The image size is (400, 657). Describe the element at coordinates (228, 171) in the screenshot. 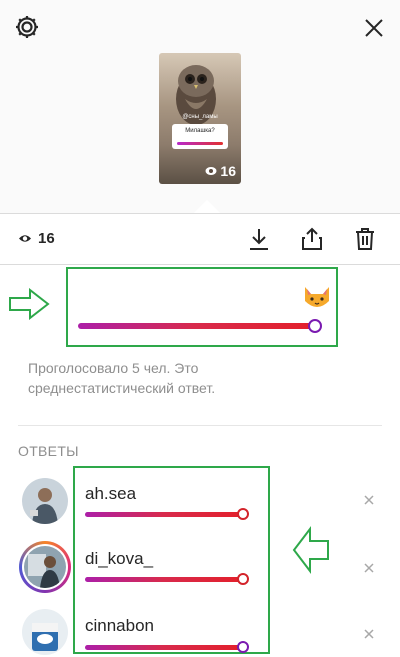

I see `story-view-count-value: 16` at that location.